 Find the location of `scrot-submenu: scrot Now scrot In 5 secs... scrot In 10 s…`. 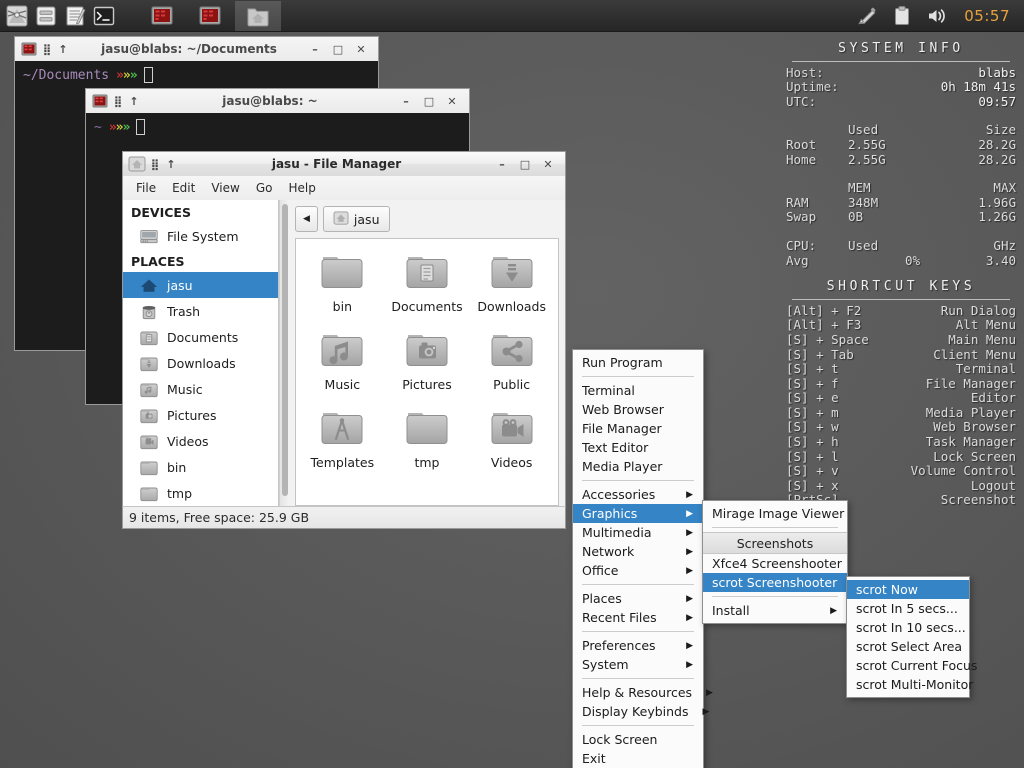

scrot-submenu: scrot Now scrot In 5 secs... scrot In 10 s… is located at coordinates (911, 637).